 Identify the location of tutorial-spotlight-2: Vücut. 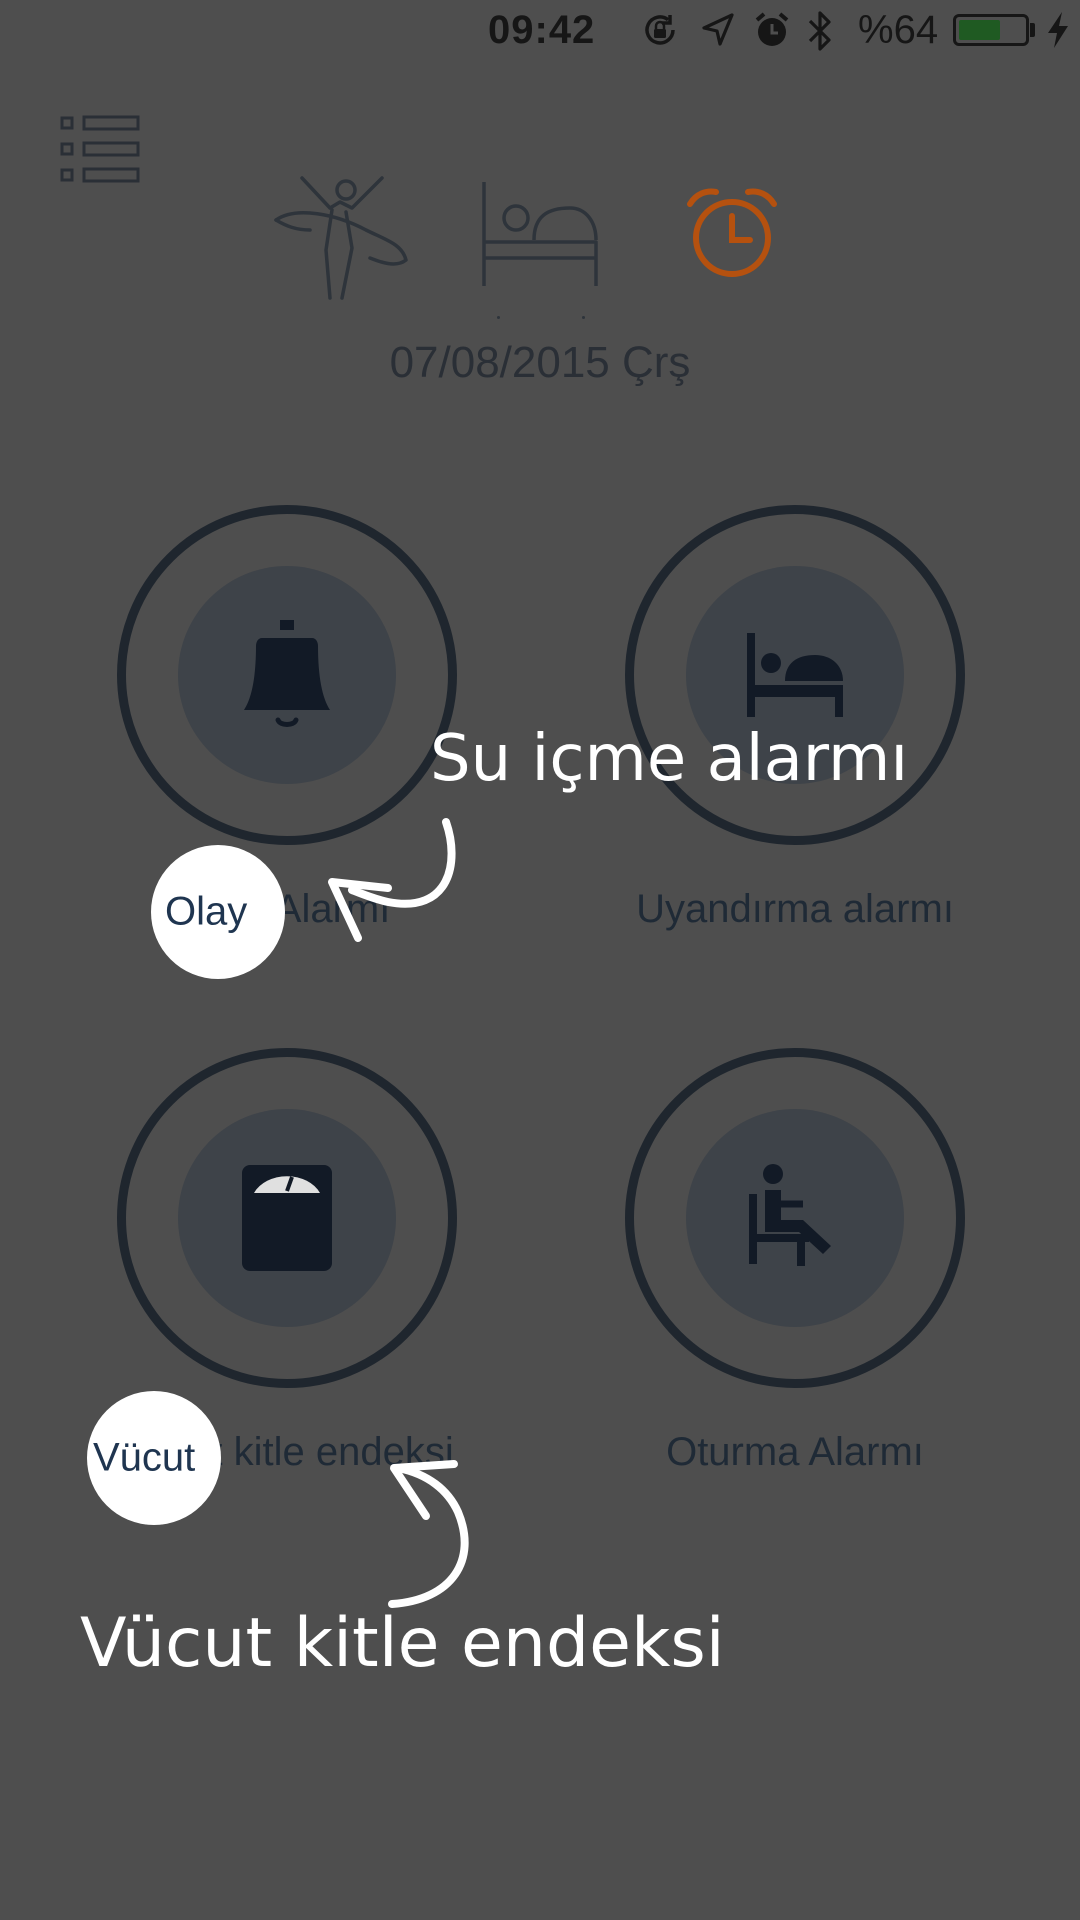
(154, 1458).